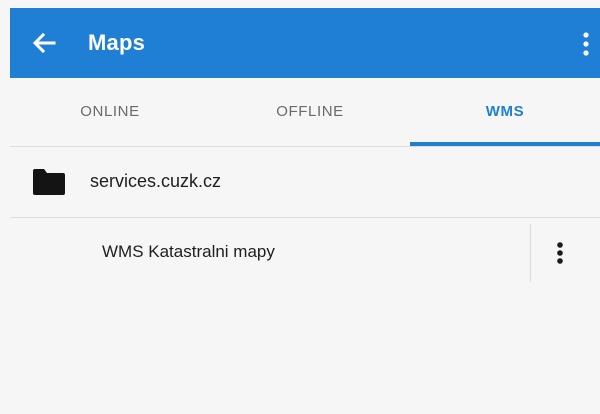 The height and width of the screenshot is (414, 600). Describe the element at coordinates (560, 253) in the screenshot. I see `item-menu-button` at that location.